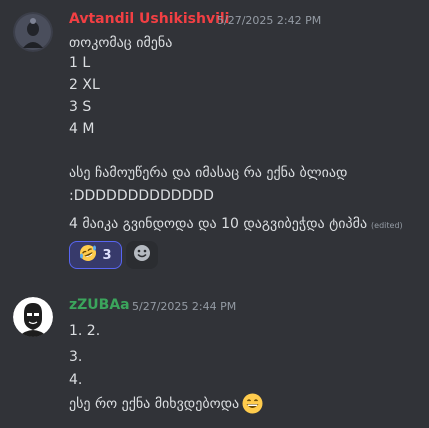 The width and height of the screenshot is (429, 428). I want to click on message-line-with-emoji: ესე რო ექნა მიხვდებოდა, so click(166, 403).